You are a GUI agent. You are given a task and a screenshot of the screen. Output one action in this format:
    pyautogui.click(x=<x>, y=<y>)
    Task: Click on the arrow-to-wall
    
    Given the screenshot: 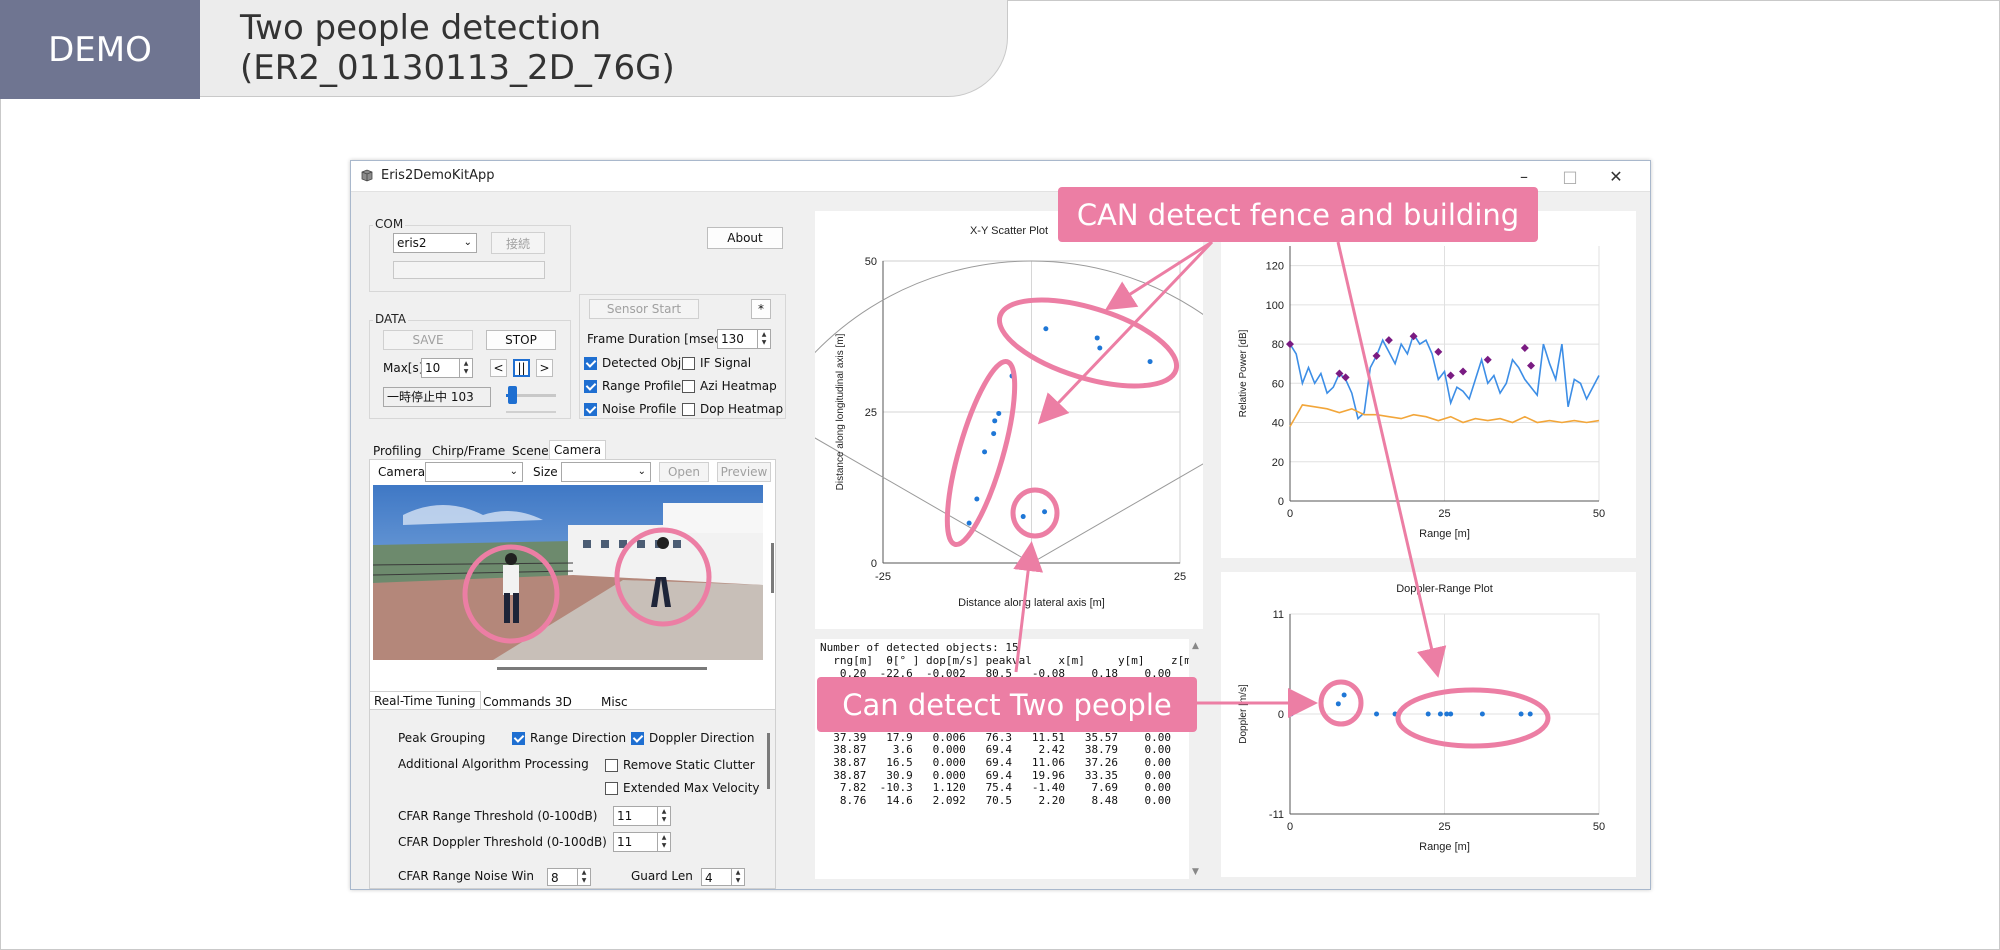 What is the action you would take?
    pyautogui.click(x=1125, y=332)
    